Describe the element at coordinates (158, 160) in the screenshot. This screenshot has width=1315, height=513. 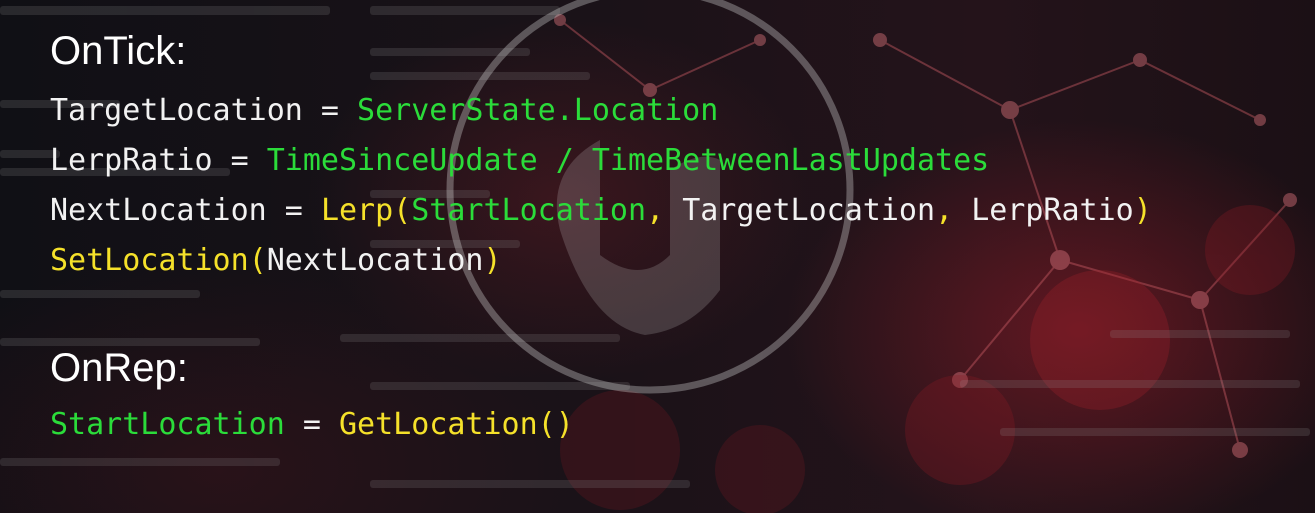
I see `code-token: LerpRatio =` at that location.